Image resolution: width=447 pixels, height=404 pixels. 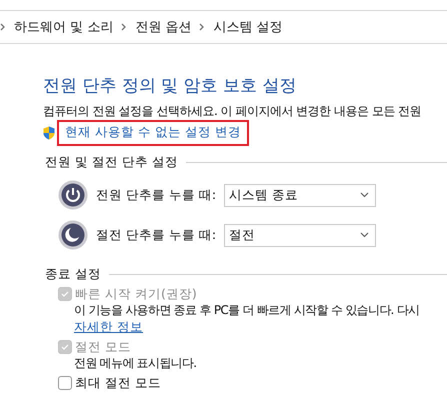 I want to click on action-dropdown: 절전, so click(x=300, y=235).